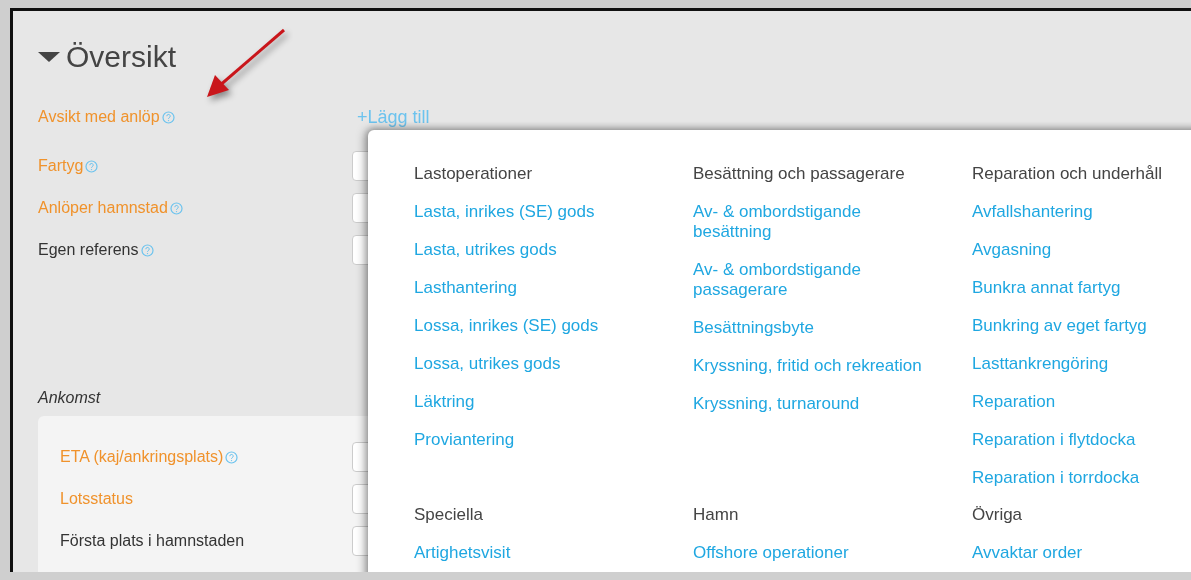 This screenshot has width=1191, height=580. What do you see at coordinates (1067, 174) in the screenshot?
I see `group-heading: Reparation och underhåll` at bounding box center [1067, 174].